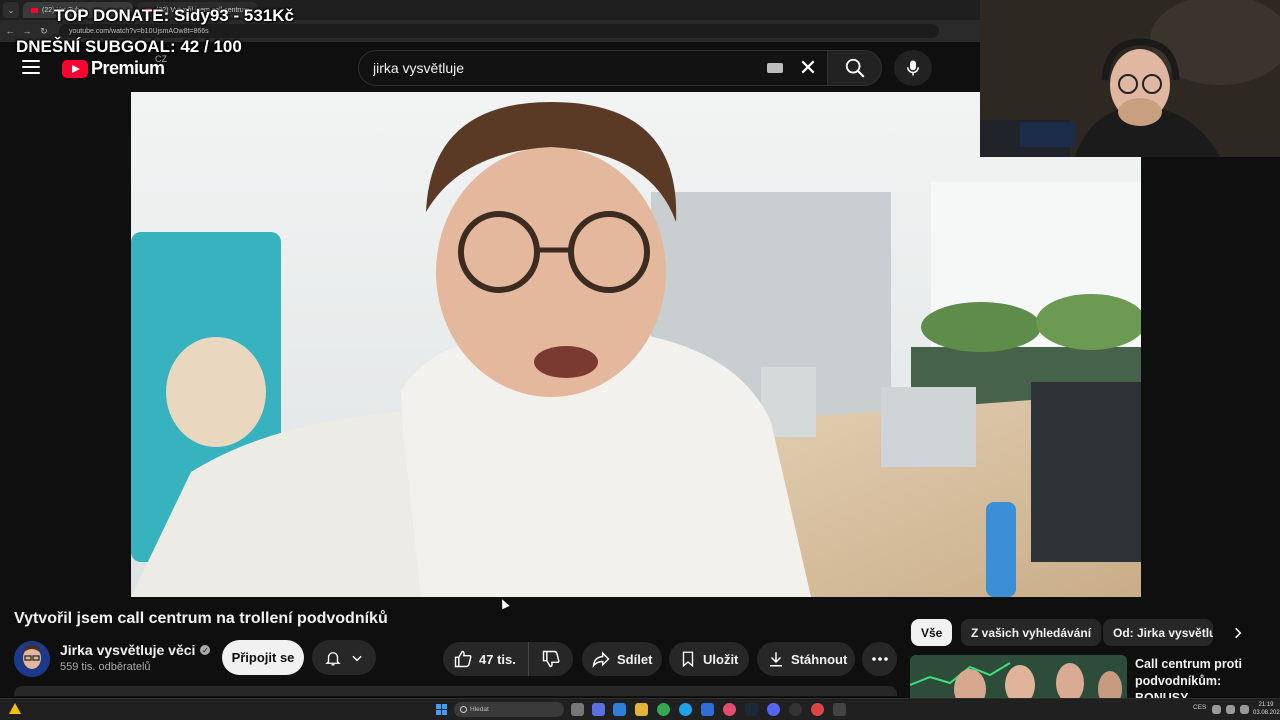  I want to click on related-video-thumbnail, so click(1018, 677).